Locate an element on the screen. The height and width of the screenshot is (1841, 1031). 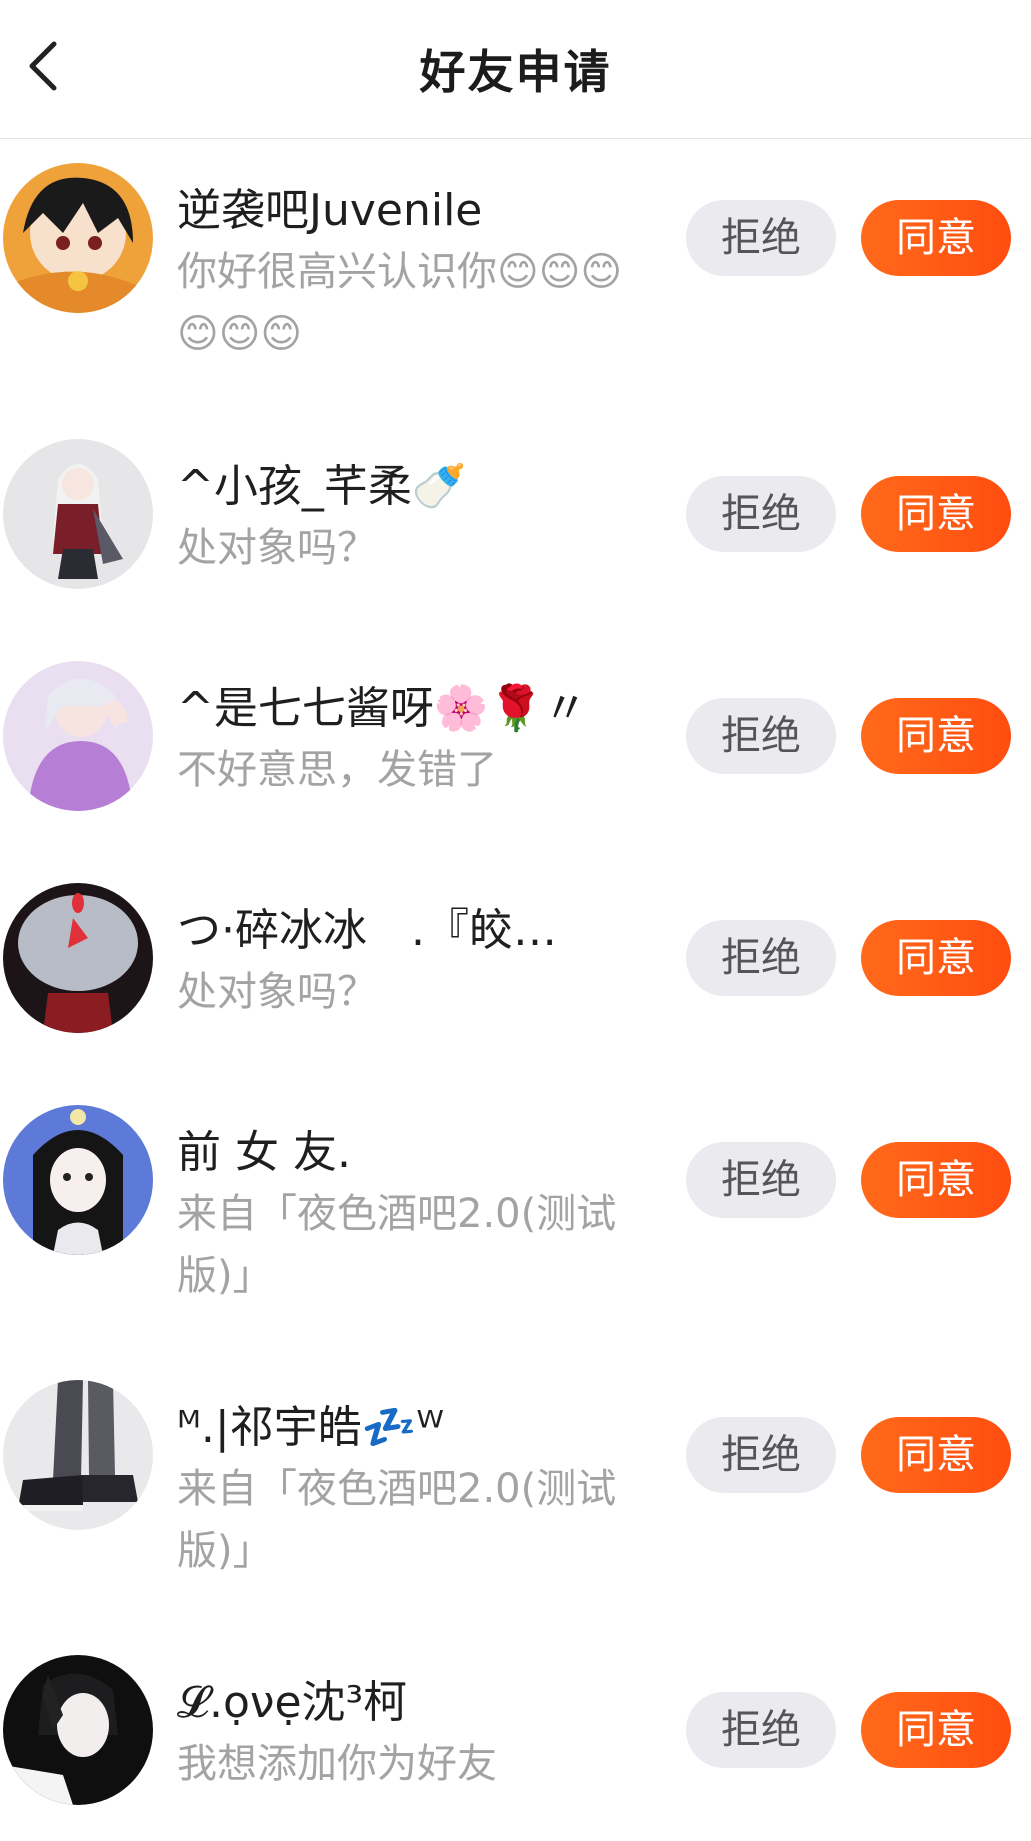
requester-name: ^小孩_芊柔🍼 is located at coordinates (322, 486).